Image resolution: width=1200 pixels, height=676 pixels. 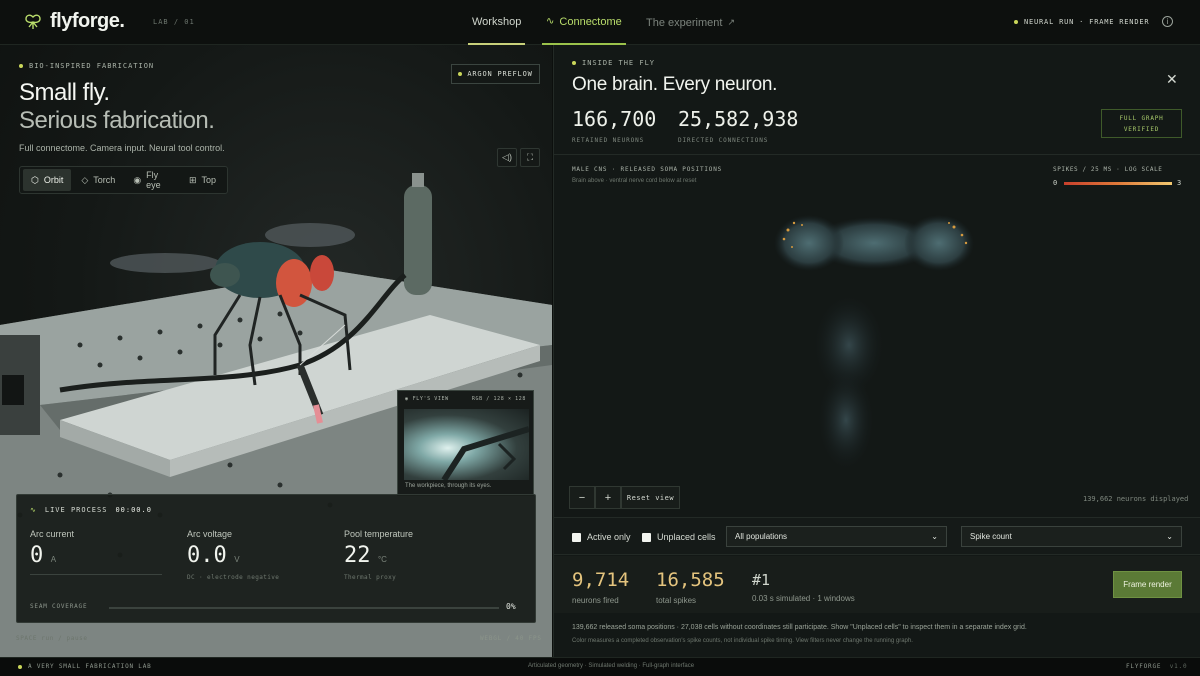 What do you see at coordinates (608, 140) in the screenshot?
I see `stat-neurons-label: RETAINED NEURONS` at bounding box center [608, 140].